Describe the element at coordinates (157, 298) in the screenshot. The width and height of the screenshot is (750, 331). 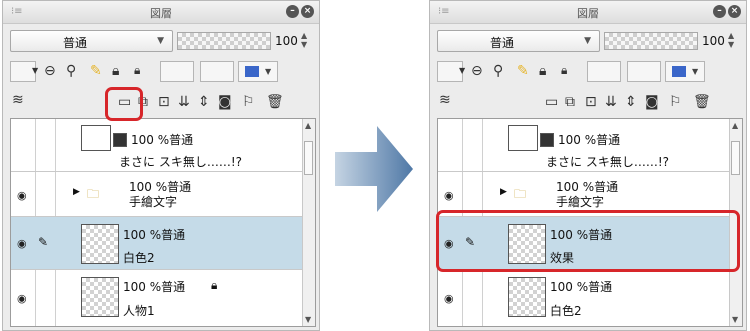
I see `layer-row: ◉ 100 %普通 🔒︎ 人物1` at that location.